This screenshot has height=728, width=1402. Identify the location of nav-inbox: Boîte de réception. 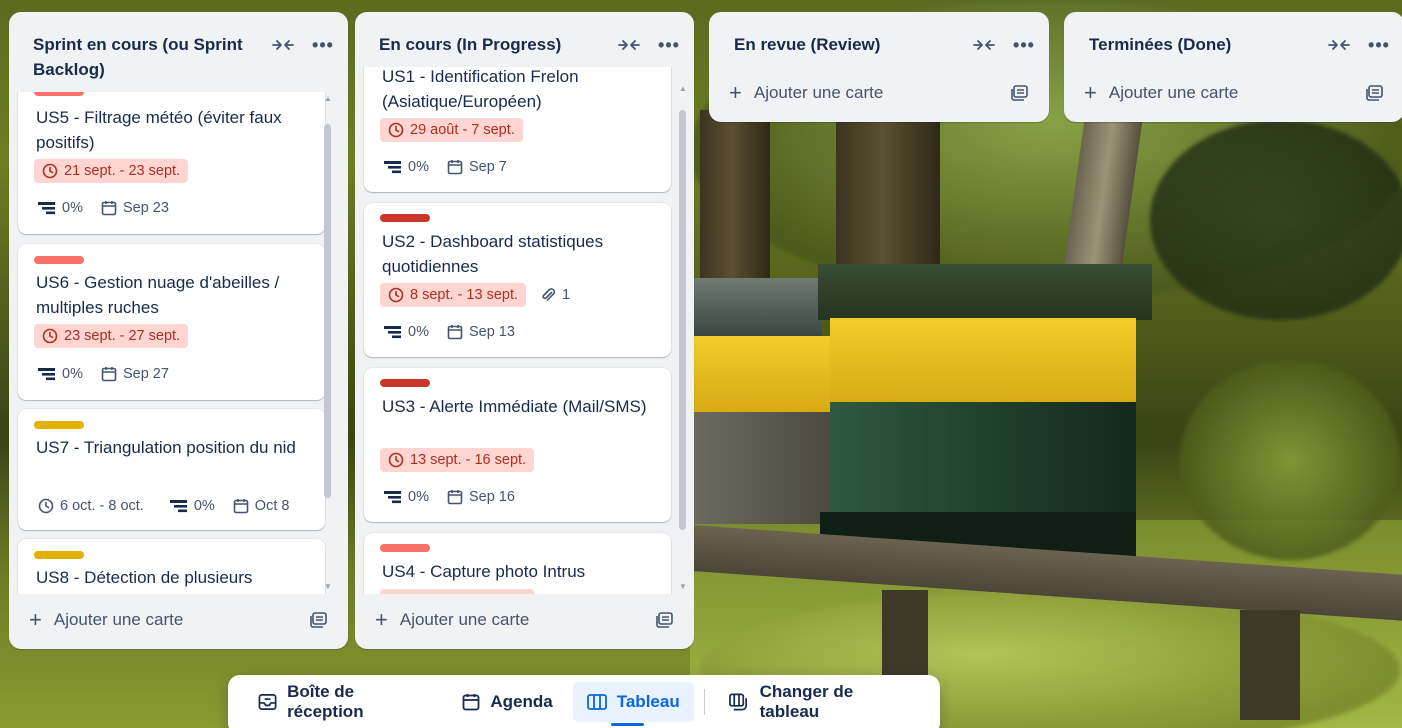
(343, 702).